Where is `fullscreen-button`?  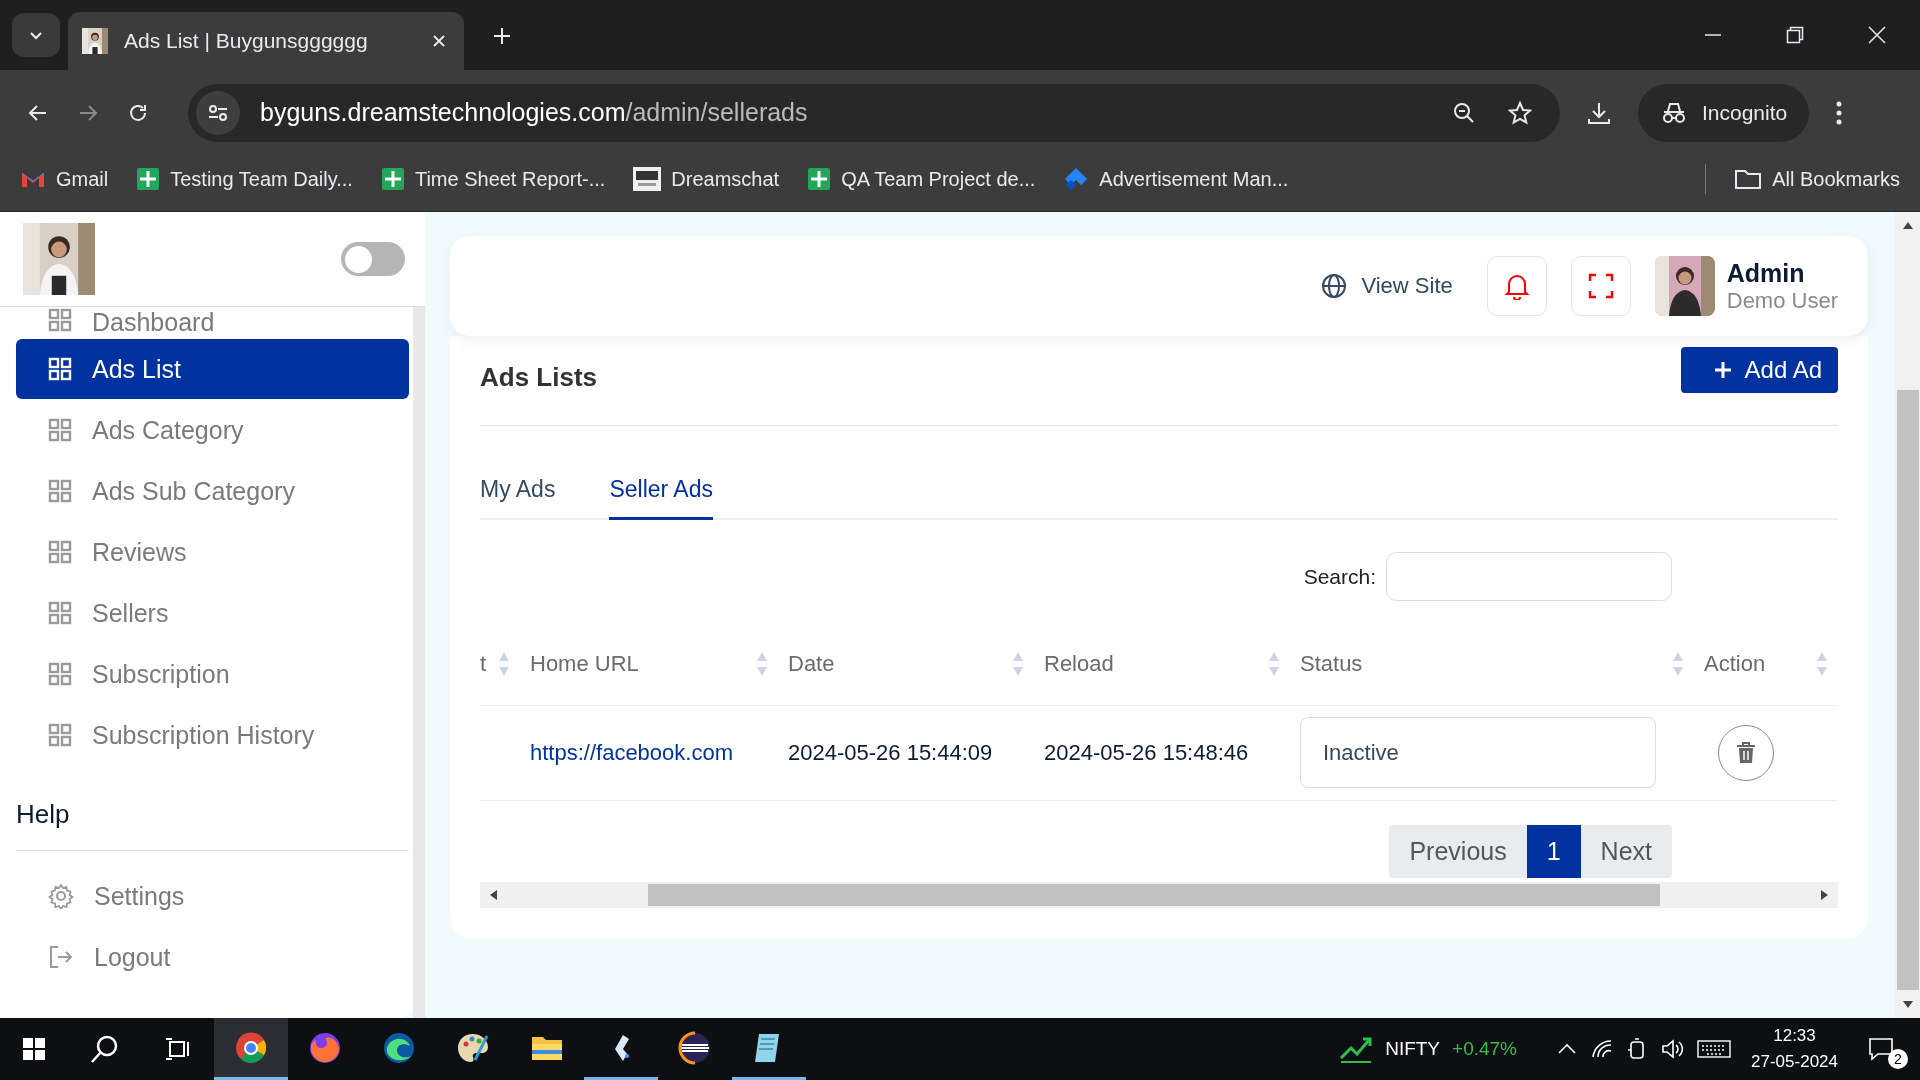
fullscreen-button is located at coordinates (1600, 286).